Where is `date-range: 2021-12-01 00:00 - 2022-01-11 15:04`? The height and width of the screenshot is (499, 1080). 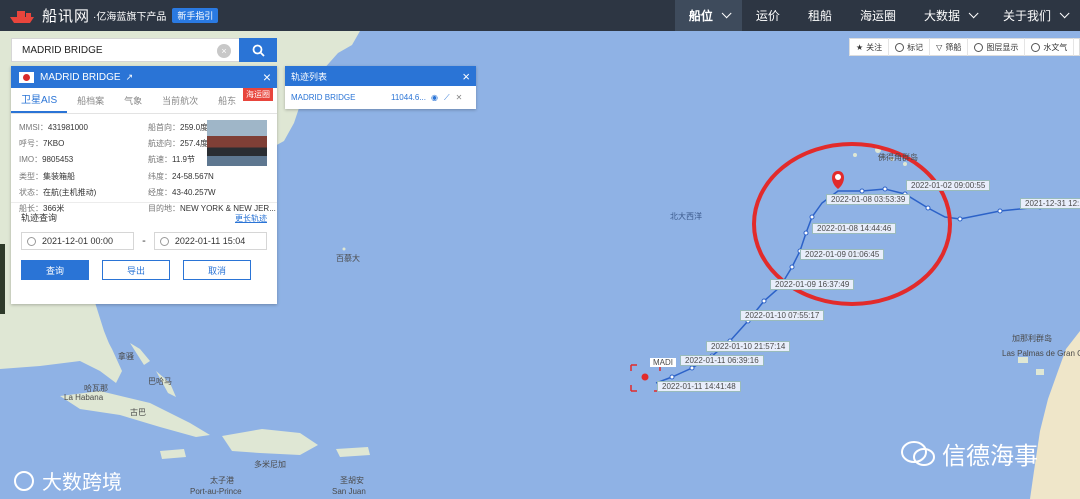
date-range: 2021-12-01 00:00 - 2022-01-11 15:04 is located at coordinates (144, 241).